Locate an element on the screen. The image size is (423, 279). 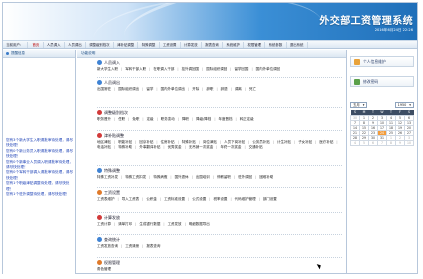
function-link: 工资发放查询 is located at coordinates (109, 246).